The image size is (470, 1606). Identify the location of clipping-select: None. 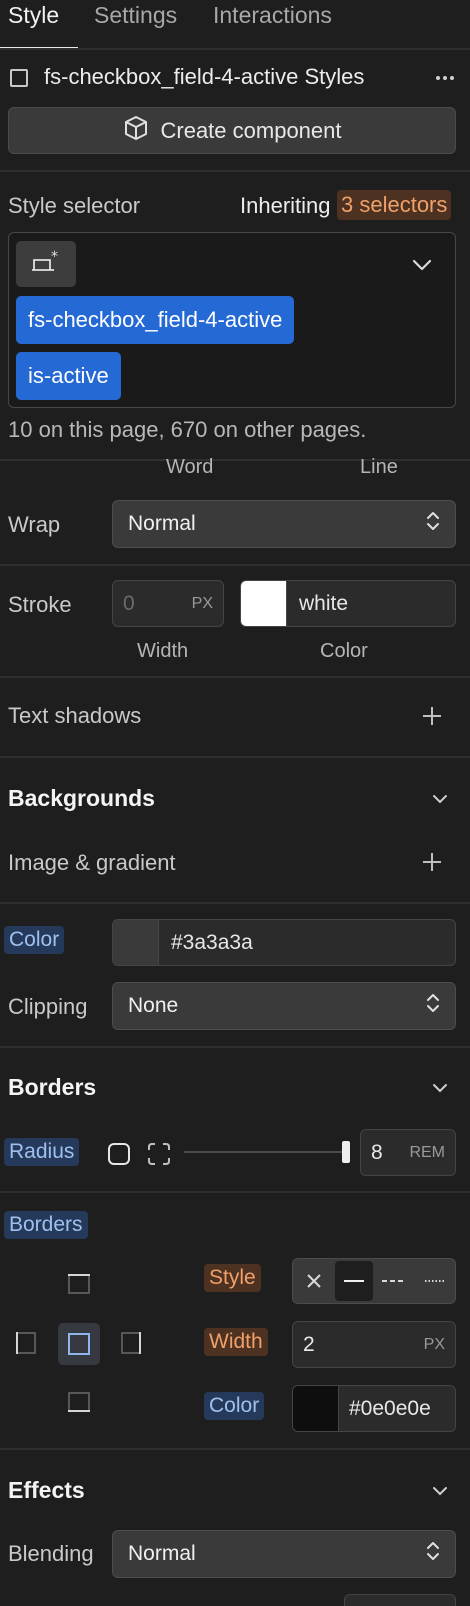
(284, 1006).